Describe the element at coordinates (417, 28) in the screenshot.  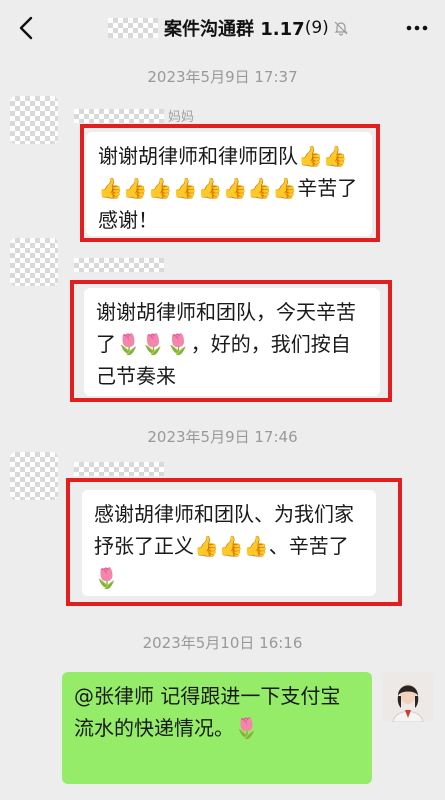
I see `more-dots-icon` at that location.